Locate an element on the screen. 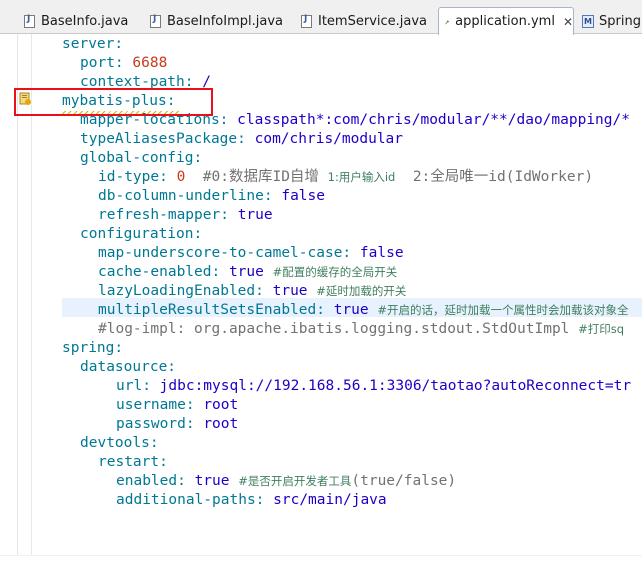 The image size is (642, 576). yaml-file-icon is located at coordinates (447, 21).